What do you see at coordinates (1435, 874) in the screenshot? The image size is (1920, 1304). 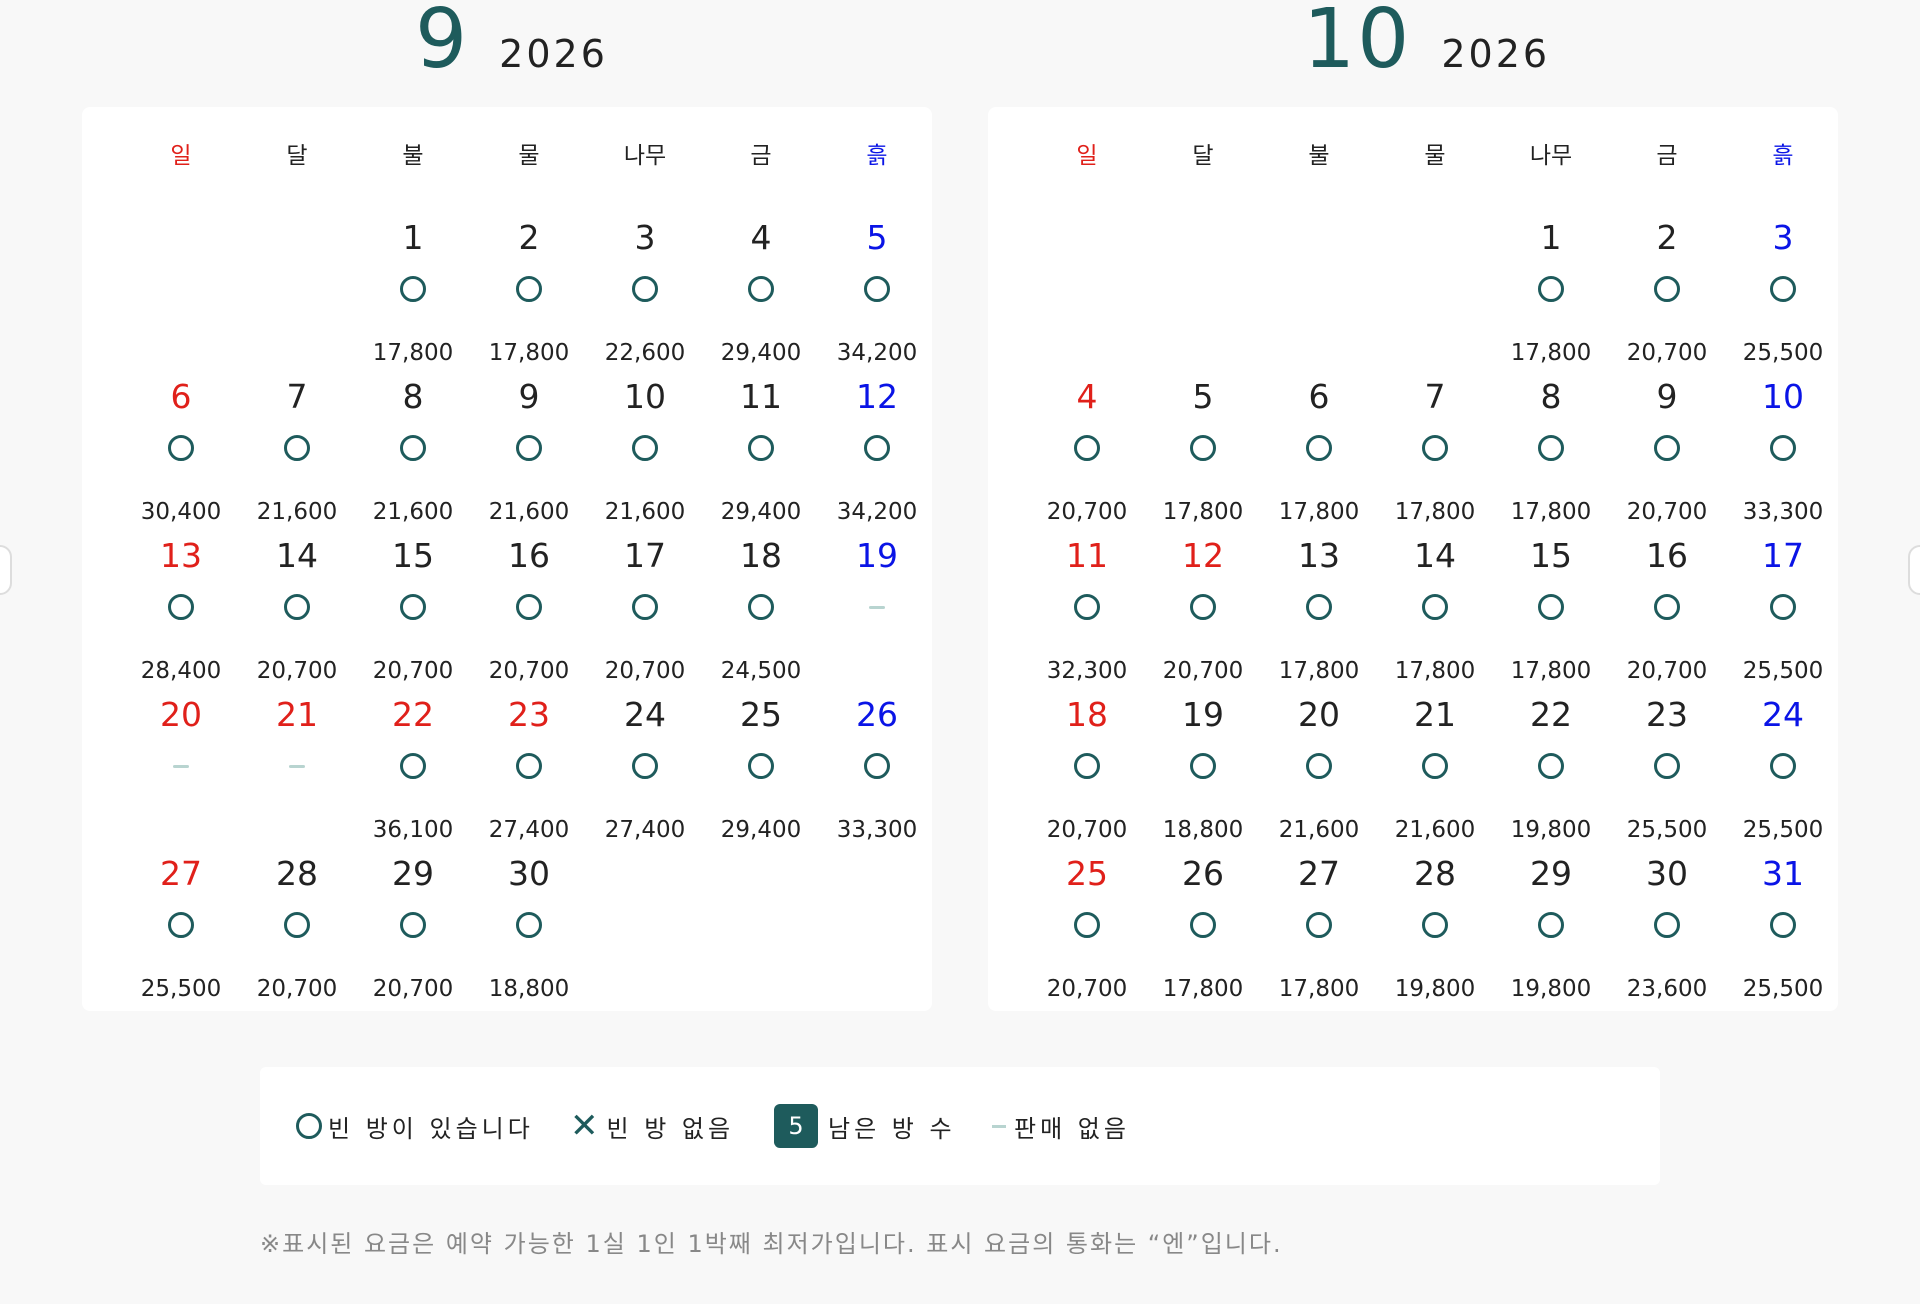 I see `calendar-day: 28` at bounding box center [1435, 874].